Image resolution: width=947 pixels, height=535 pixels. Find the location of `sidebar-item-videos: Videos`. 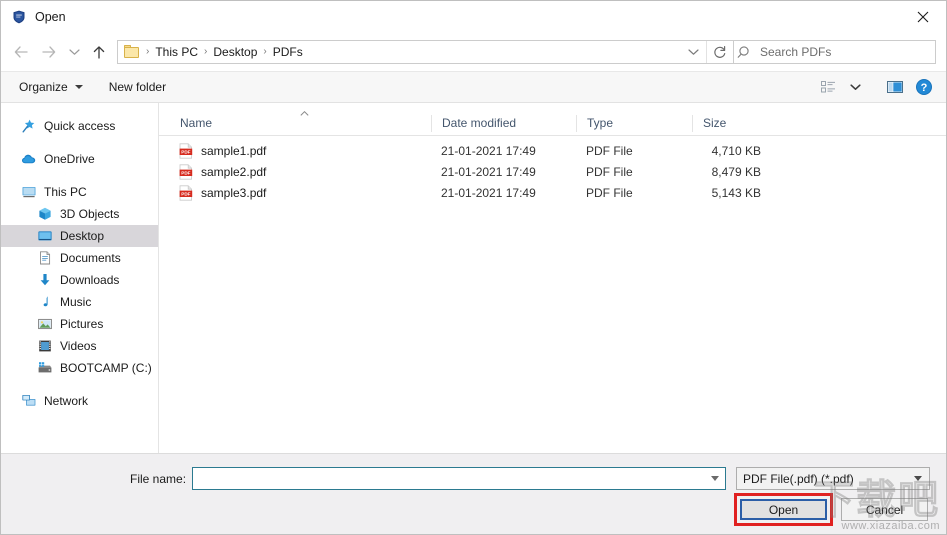

sidebar-item-videos: Videos is located at coordinates (79, 346).